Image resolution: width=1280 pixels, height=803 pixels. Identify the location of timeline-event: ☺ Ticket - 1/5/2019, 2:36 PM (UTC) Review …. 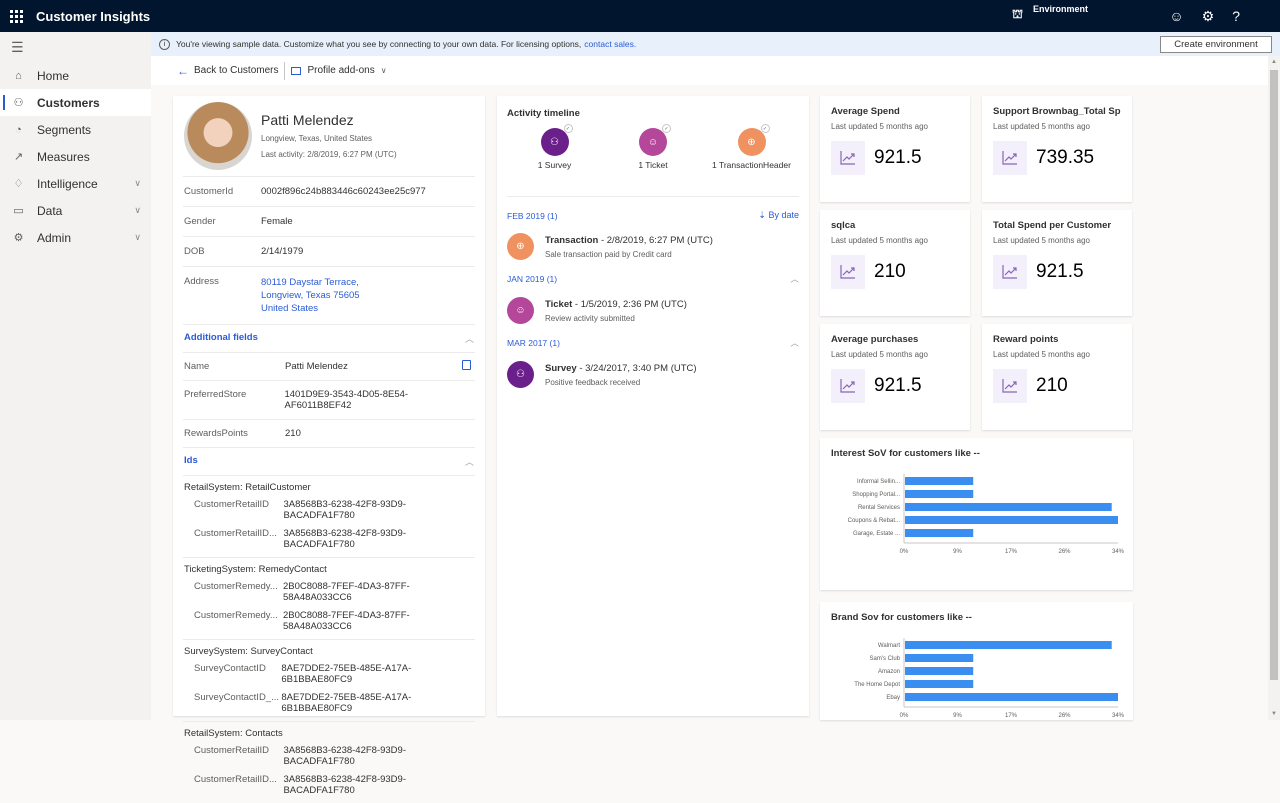
(653, 310).